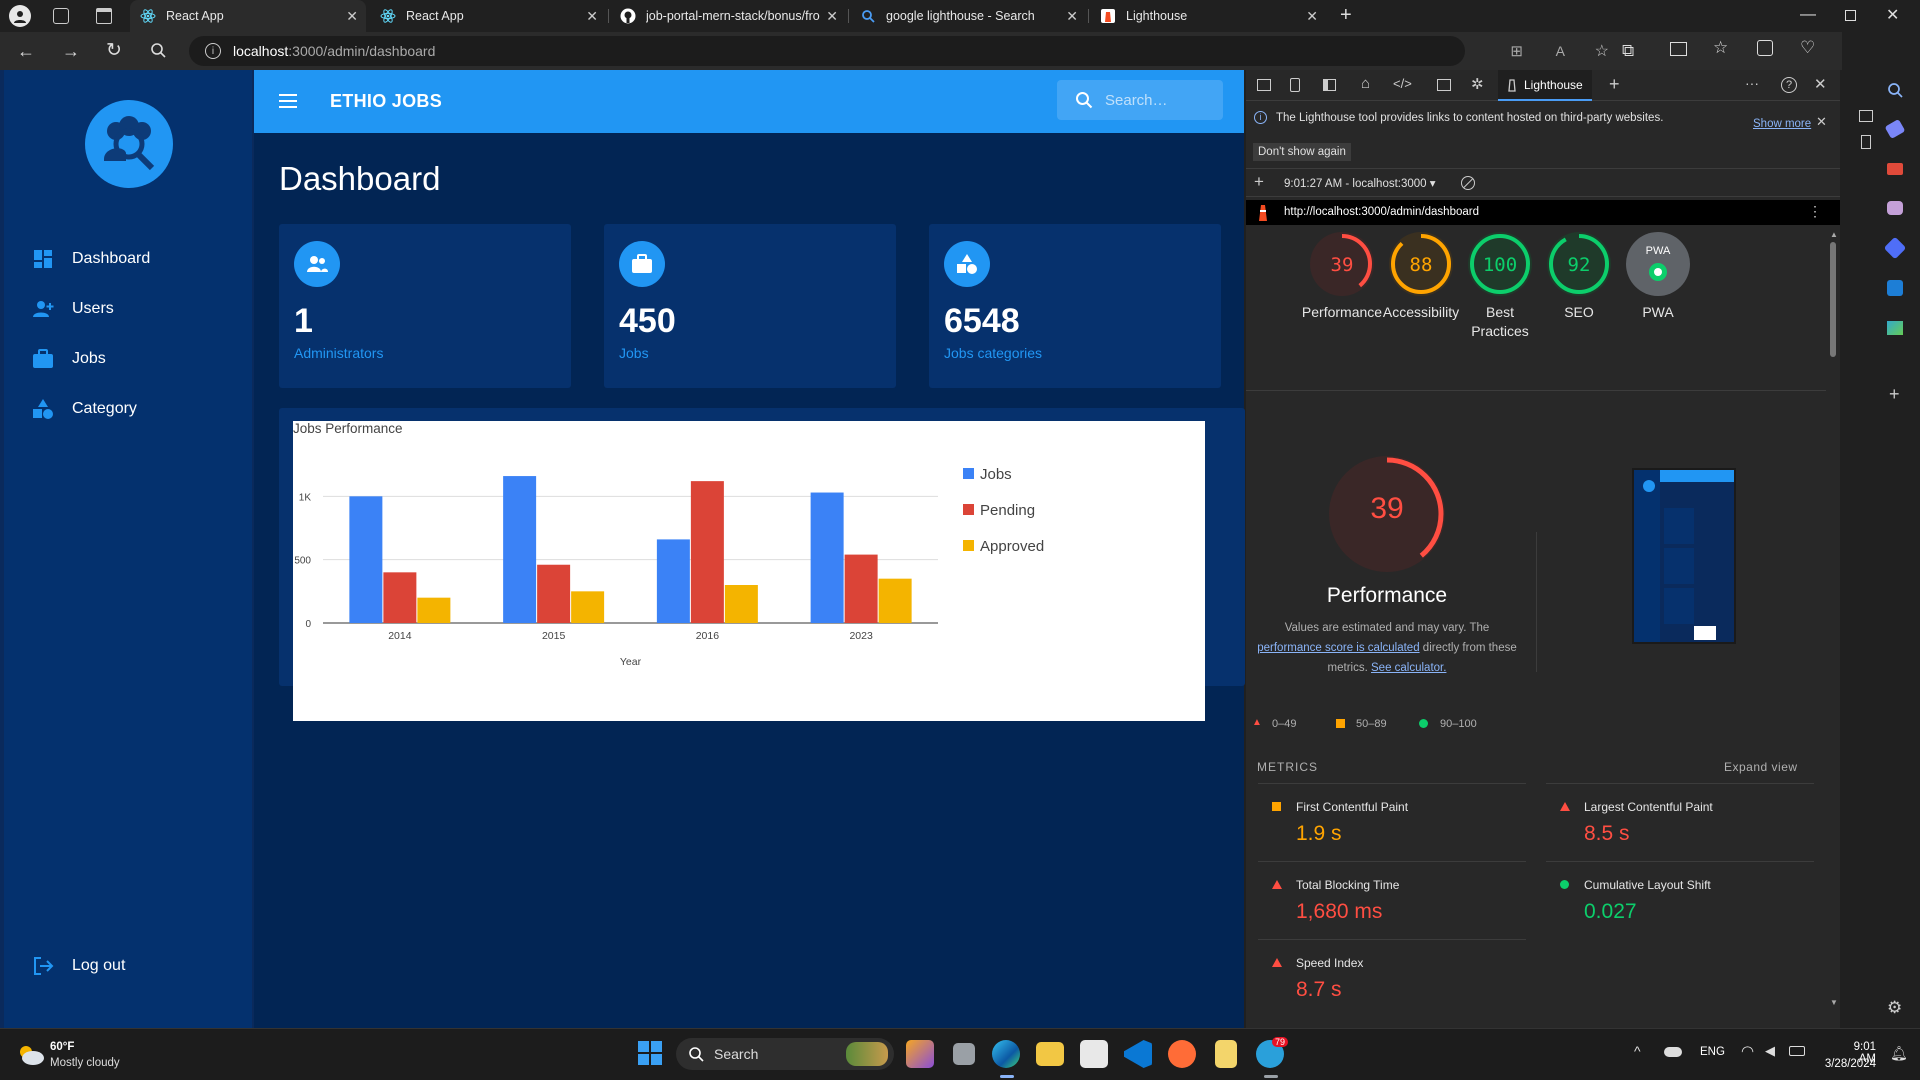 Image resolution: width=1920 pixels, height=1080 pixels. What do you see at coordinates (26, 51) in the screenshot?
I see `back-button: ←` at bounding box center [26, 51].